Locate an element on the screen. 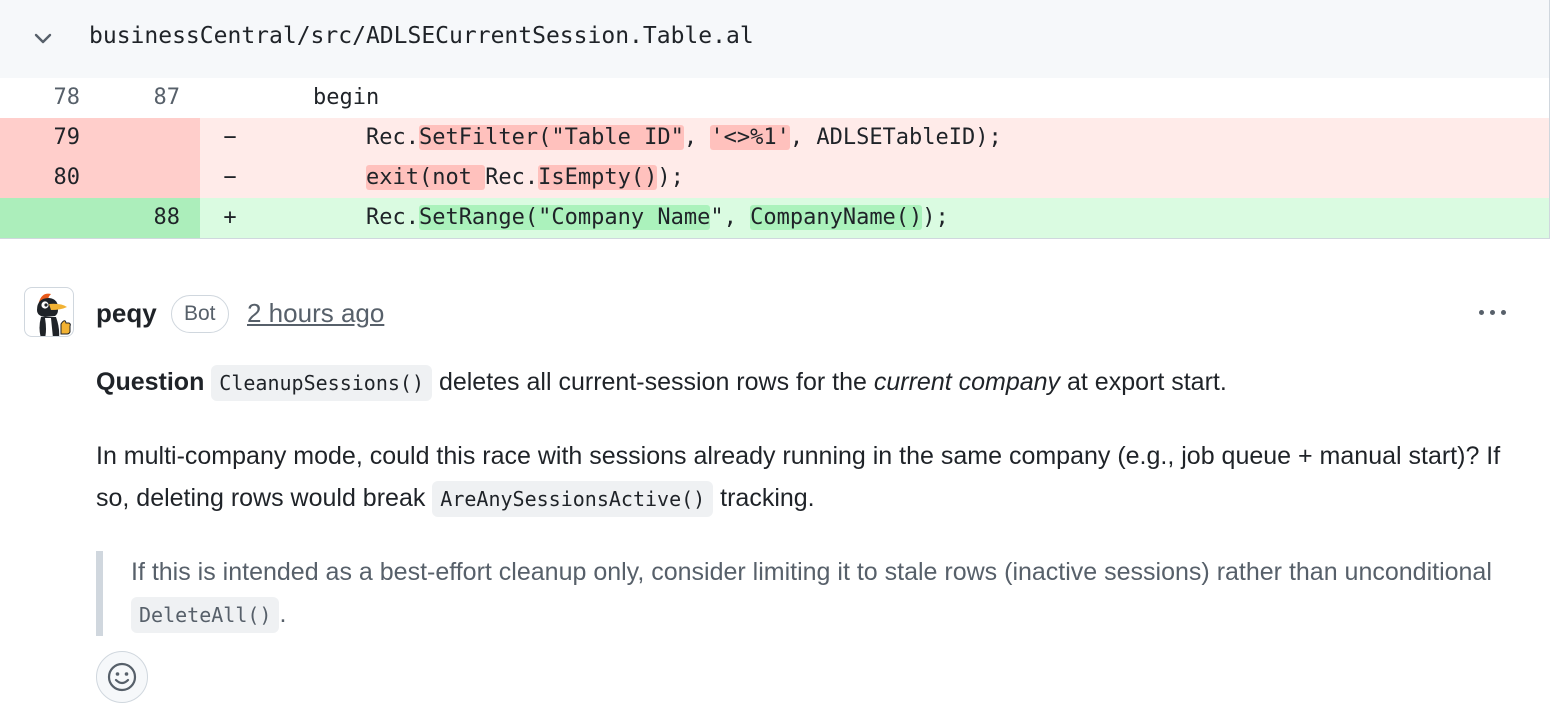 This screenshot has height=724, width=1550. diff-row-context: 78 87 begin is located at coordinates (774, 98).